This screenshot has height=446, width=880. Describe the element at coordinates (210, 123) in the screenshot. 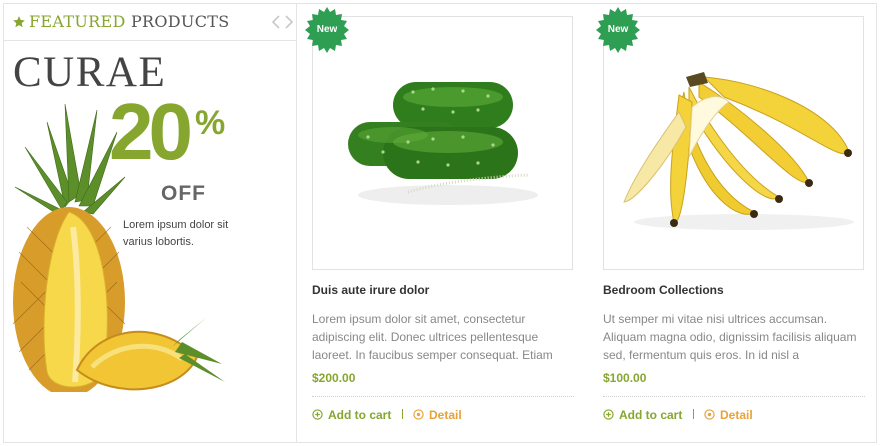

I see `discount-percent-sign: %` at that location.